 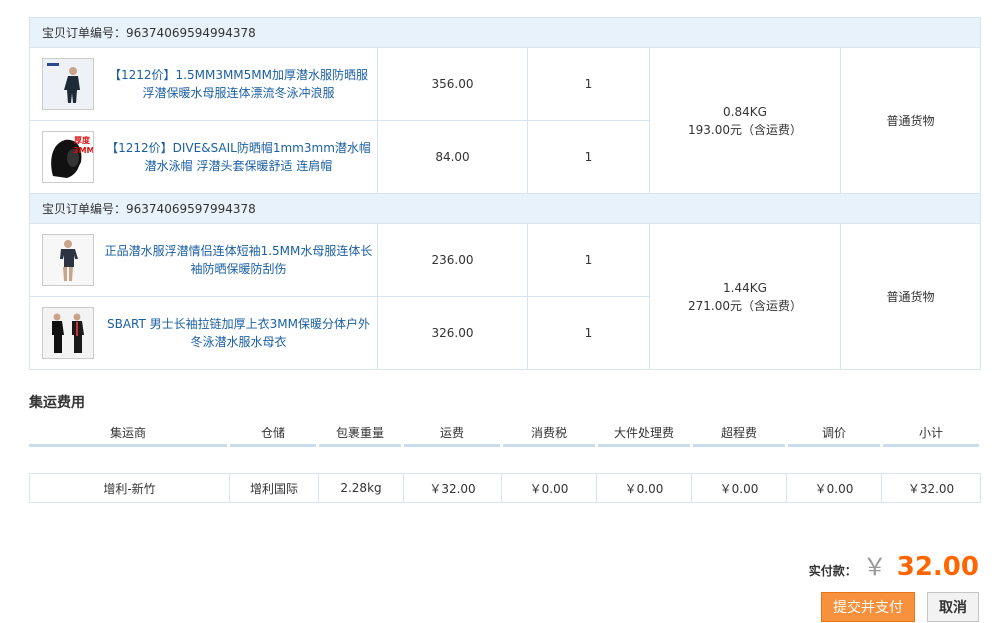 I want to click on price-adjustment-cell: ￥0.00, so click(x=834, y=488).